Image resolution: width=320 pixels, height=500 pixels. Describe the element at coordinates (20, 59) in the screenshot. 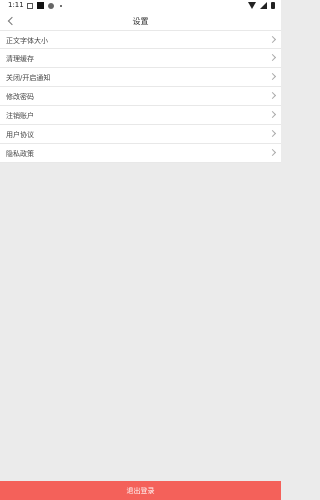

I see `menu-item-label: 清理缓存` at that location.